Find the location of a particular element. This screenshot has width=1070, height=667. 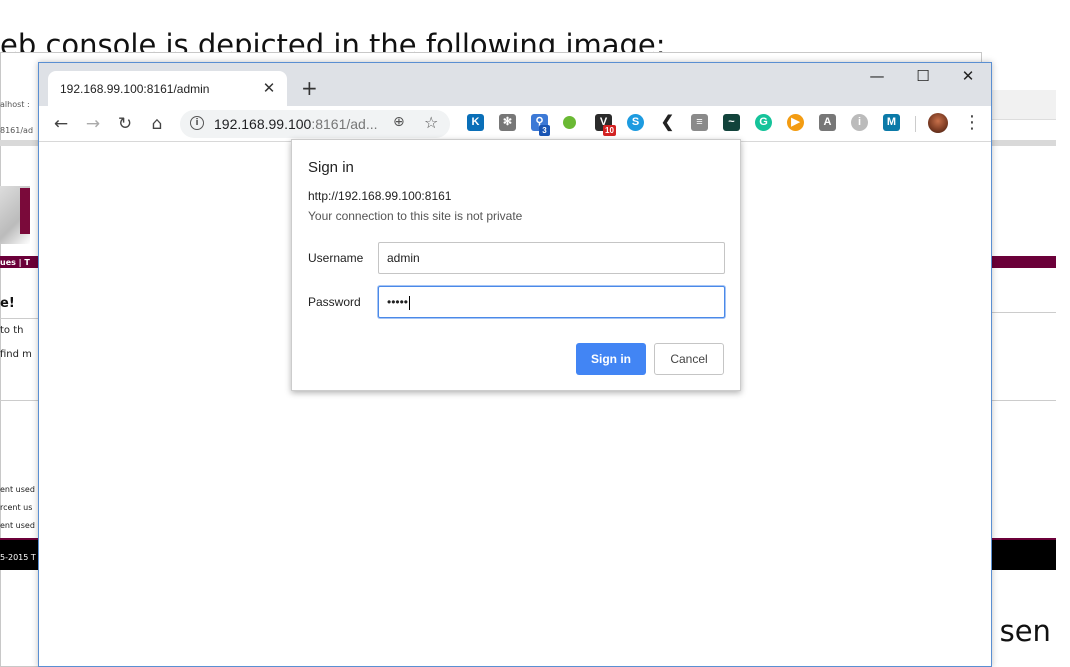

tab-admin: 192.168.99.100:8161/admin ✕ is located at coordinates (167, 88).